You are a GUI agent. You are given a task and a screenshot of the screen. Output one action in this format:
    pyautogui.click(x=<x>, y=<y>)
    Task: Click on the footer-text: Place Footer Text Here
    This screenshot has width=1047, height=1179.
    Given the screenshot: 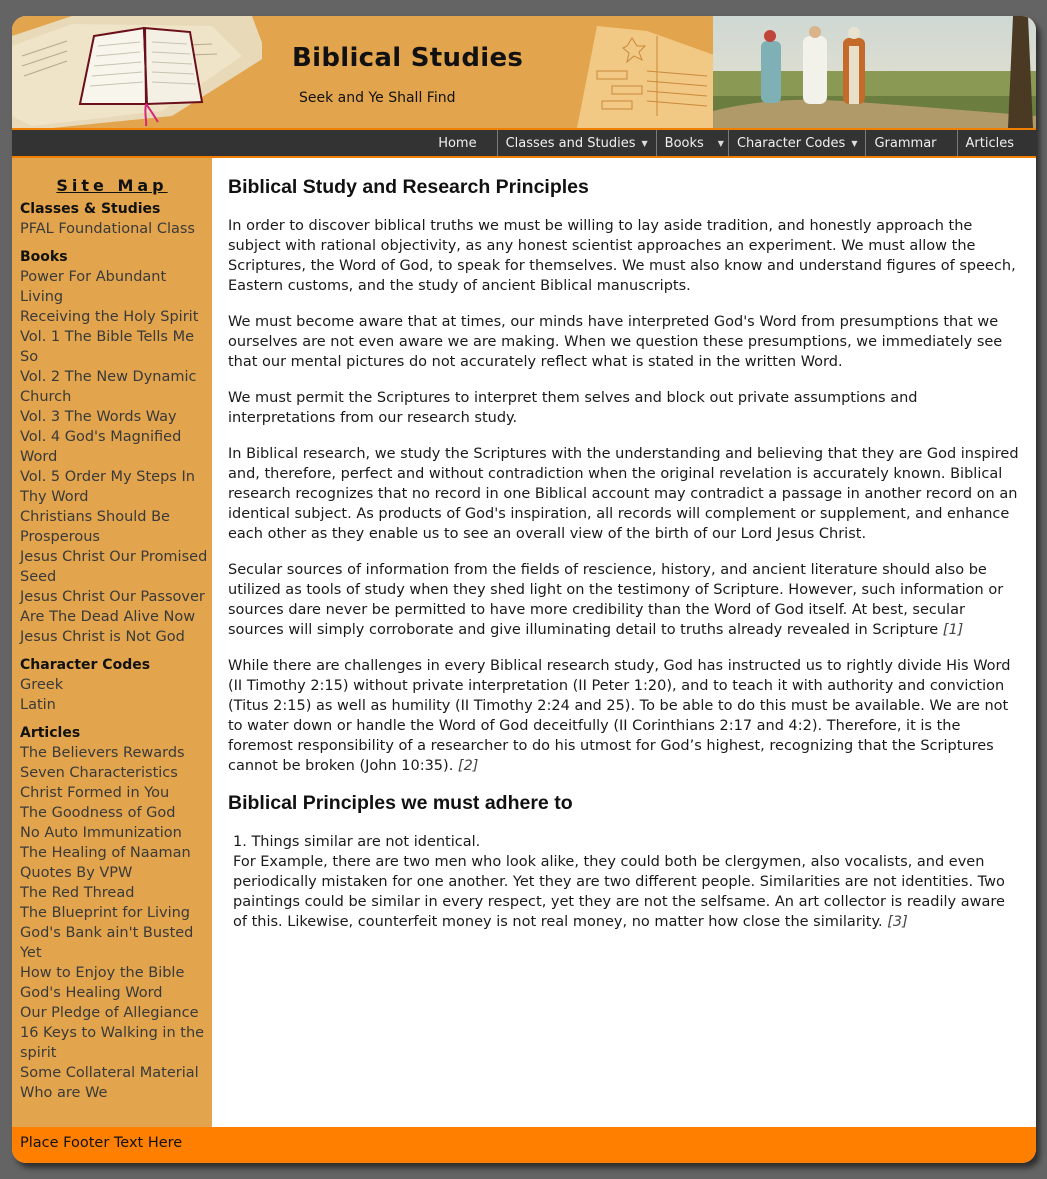 What is the action you would take?
    pyautogui.click(x=101, y=1143)
    